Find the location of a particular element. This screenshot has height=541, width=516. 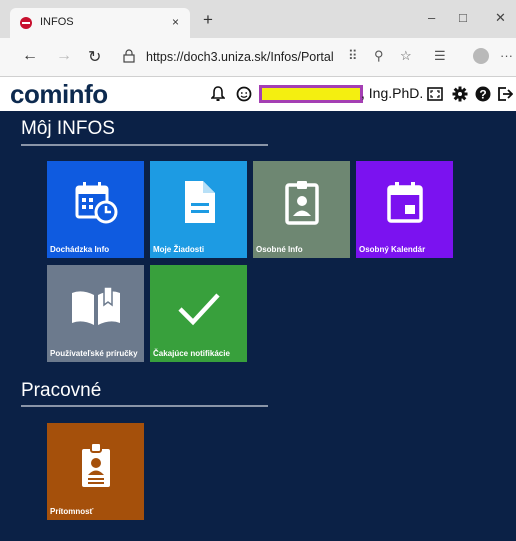

document-icon is located at coordinates (199, 202).